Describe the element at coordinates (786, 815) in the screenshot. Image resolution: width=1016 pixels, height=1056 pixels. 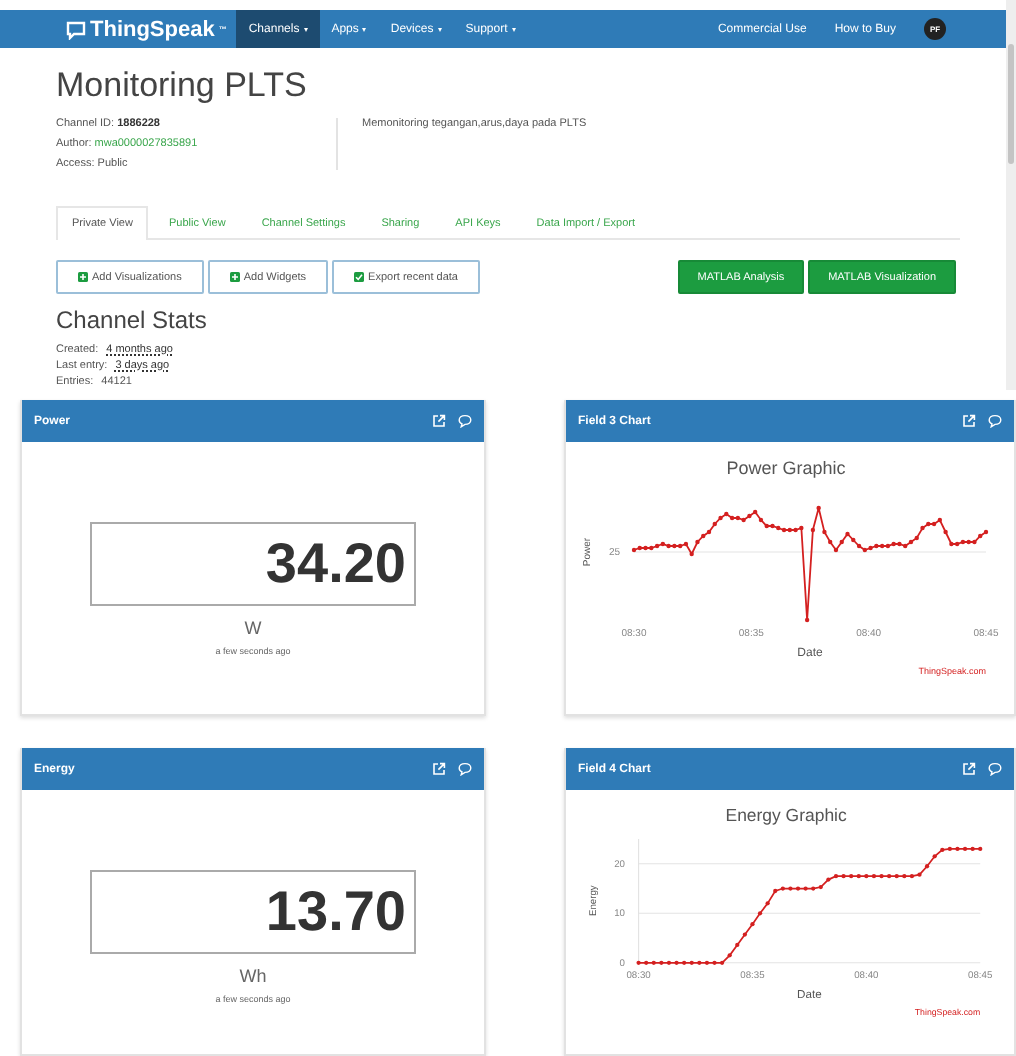
I see `chart-title: Energy Graphic` at that location.